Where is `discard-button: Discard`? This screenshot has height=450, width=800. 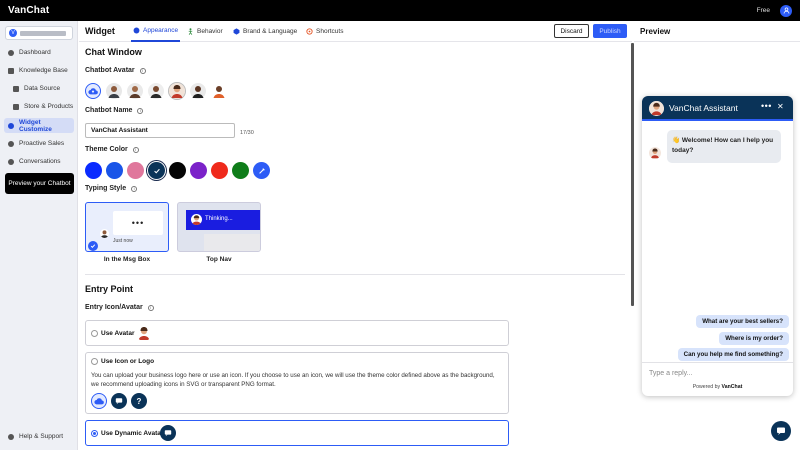
discard-button: Discard is located at coordinates (571, 31).